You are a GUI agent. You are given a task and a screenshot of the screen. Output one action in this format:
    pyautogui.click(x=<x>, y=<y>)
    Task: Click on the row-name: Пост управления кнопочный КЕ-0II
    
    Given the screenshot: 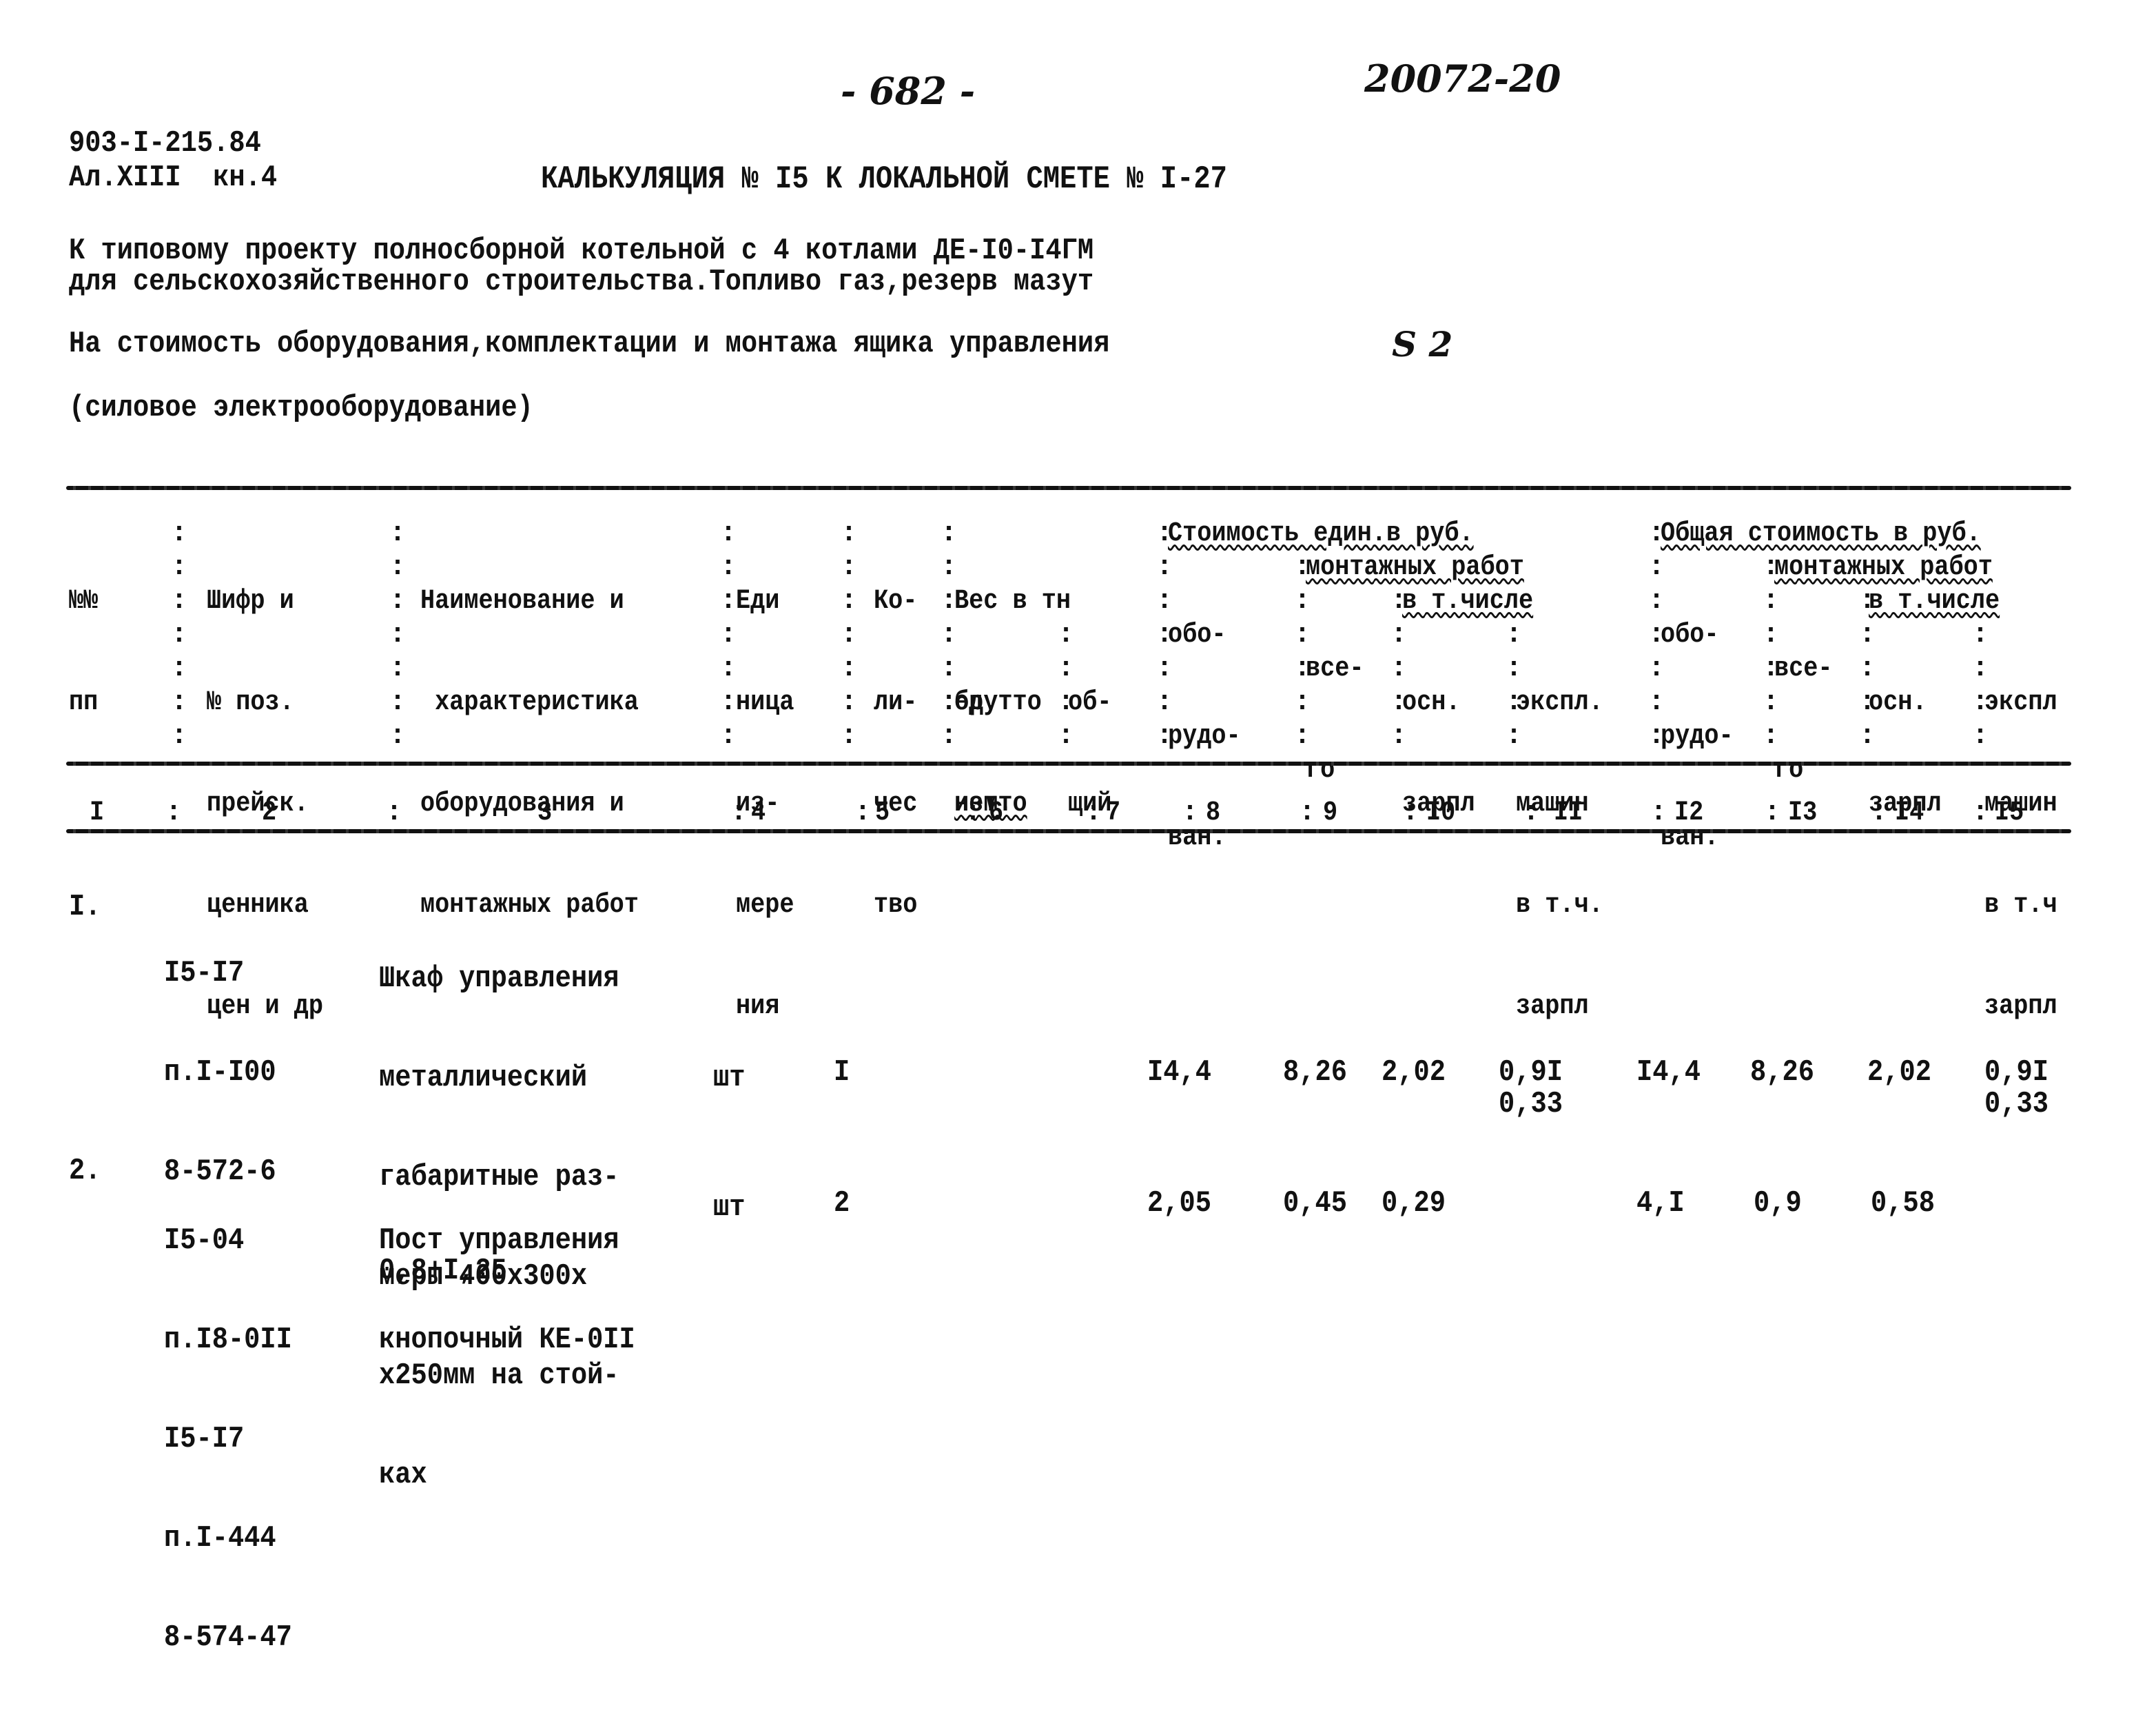 What is the action you would take?
    pyautogui.click(x=507, y=1290)
    